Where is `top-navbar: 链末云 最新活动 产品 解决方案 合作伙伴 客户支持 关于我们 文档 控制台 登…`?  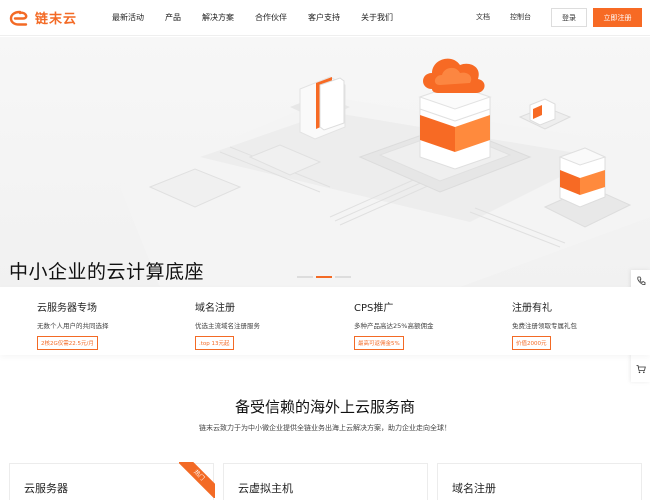 top-navbar: 链末云 最新活动 产品 解决方案 合作伙伴 客户支持 关于我们 文档 控制台 登… is located at coordinates (325, 18).